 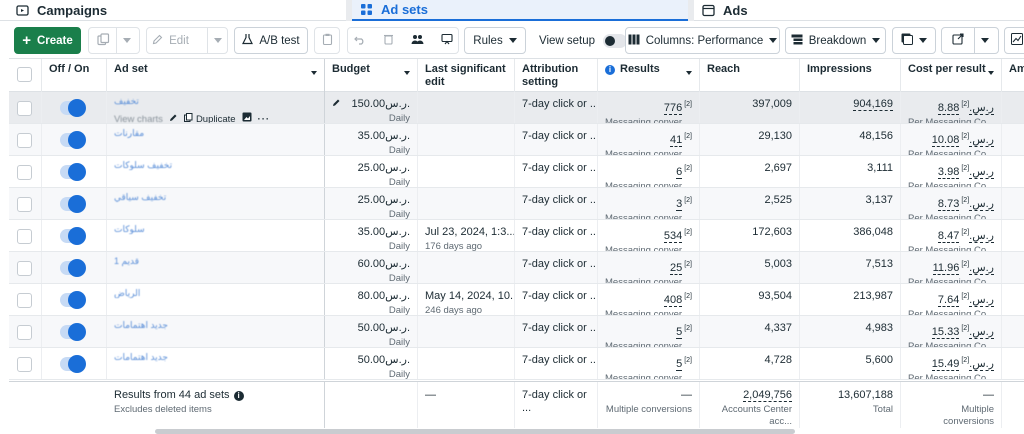 What do you see at coordinates (615, 41) in the screenshot?
I see `view-setup-toggle` at bounding box center [615, 41].